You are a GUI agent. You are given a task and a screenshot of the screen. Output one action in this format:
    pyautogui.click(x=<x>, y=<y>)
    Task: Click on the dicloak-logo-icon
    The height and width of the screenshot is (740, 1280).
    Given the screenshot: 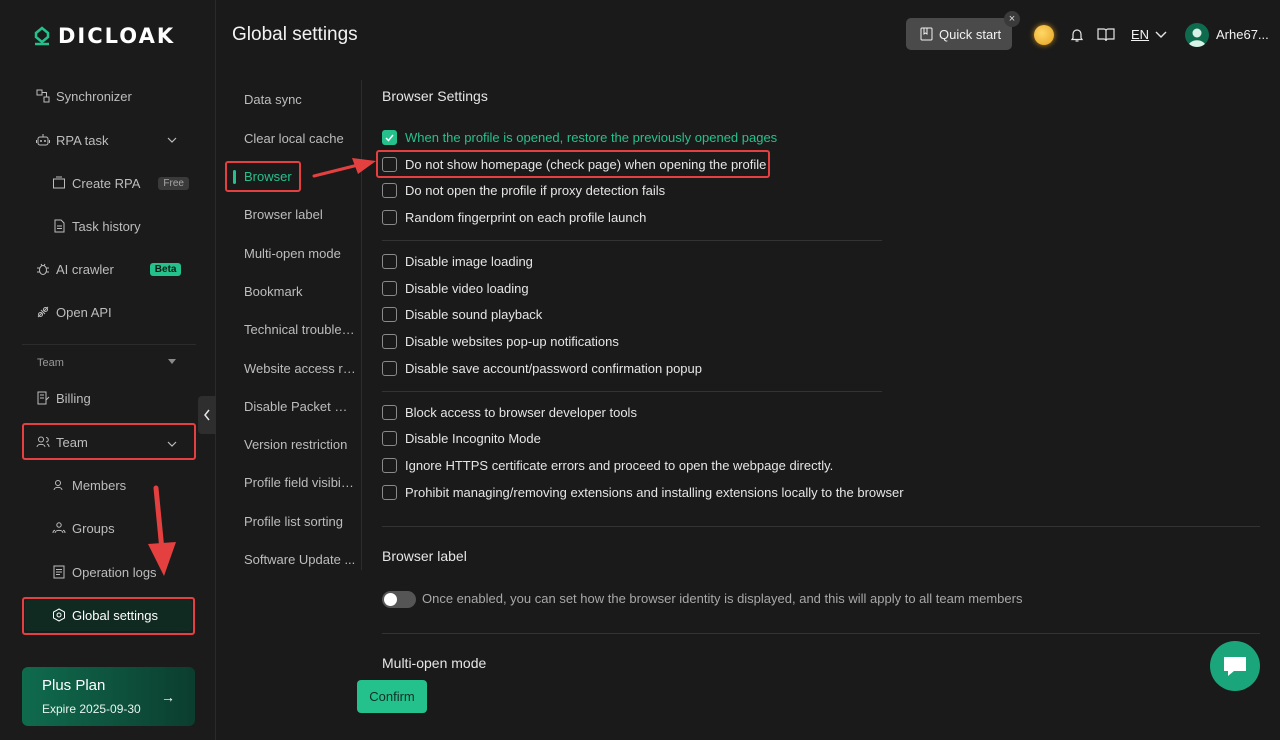 What is the action you would take?
    pyautogui.click(x=42, y=36)
    